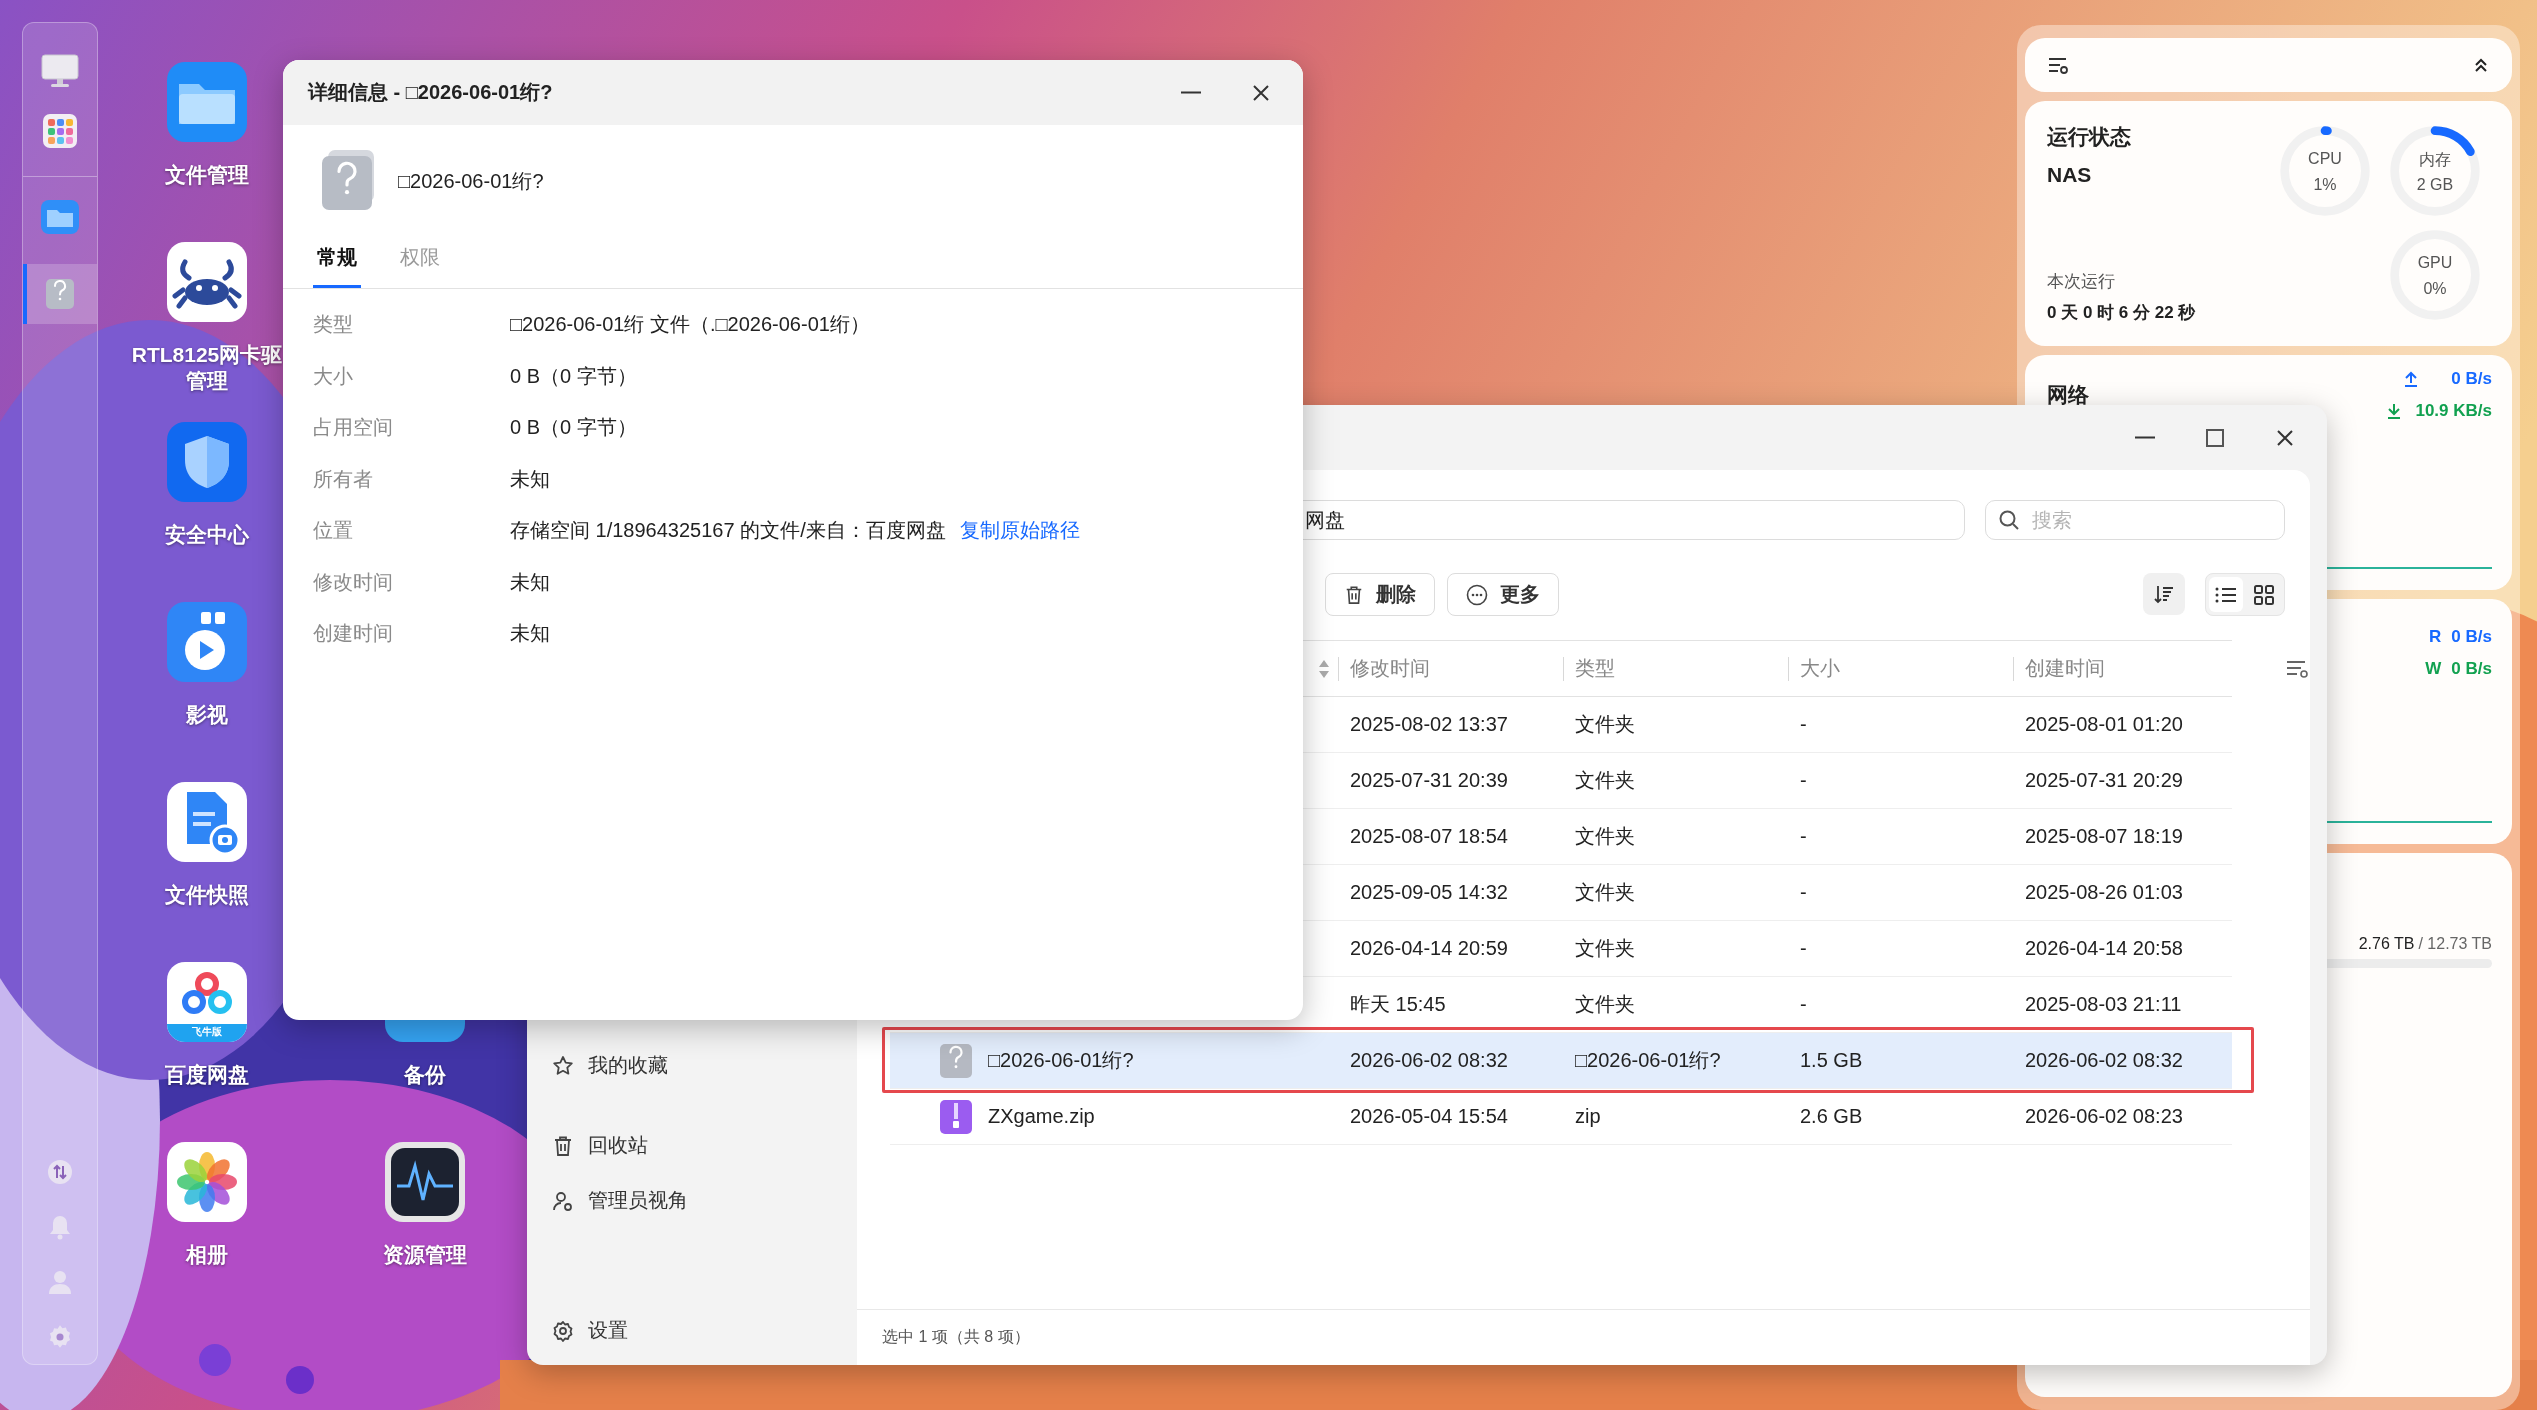  Describe the element at coordinates (2122, 313) in the screenshot. I see `uptime-value: 0 天 0 时 6 分 22 秒` at that location.